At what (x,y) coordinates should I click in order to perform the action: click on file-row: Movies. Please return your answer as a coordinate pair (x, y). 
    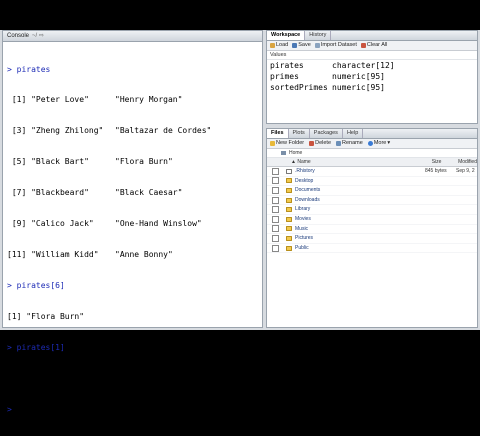
    Looking at the image, I should click on (372, 220).